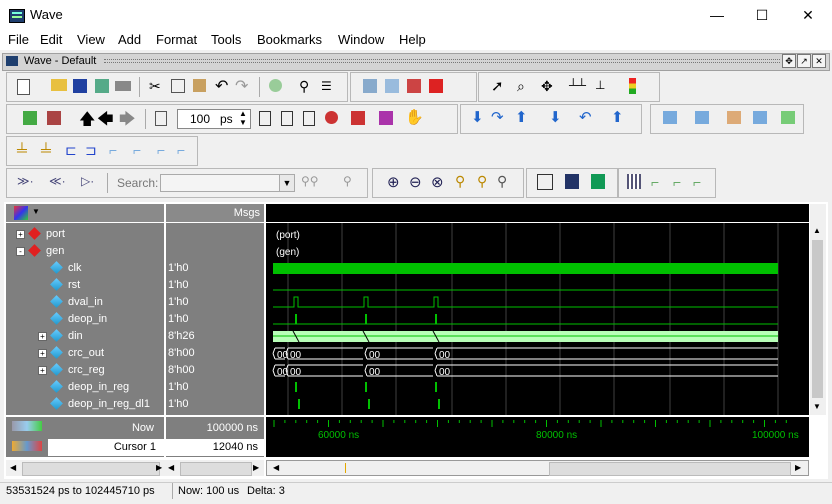  Describe the element at coordinates (54, 118) in the screenshot. I see `stop-icon` at that location.